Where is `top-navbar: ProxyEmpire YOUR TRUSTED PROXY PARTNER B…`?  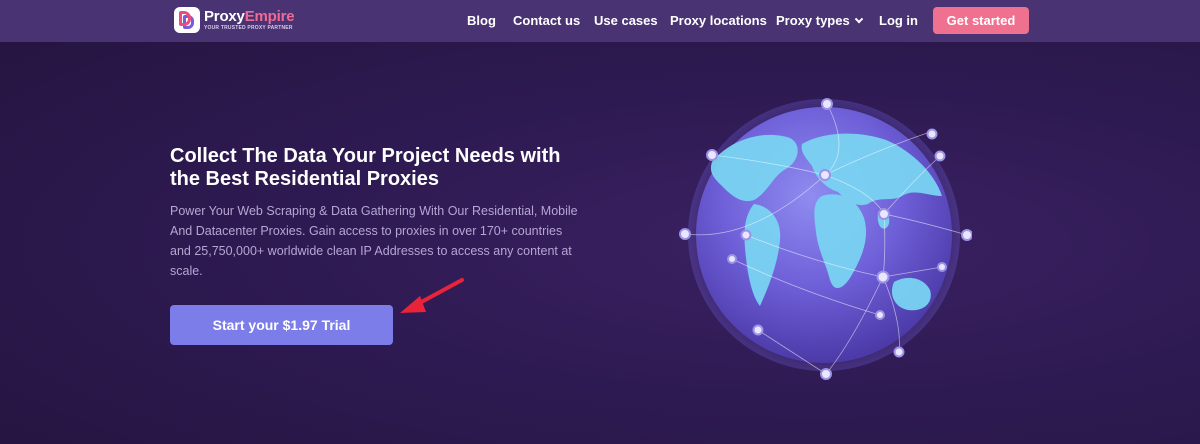 top-navbar: ProxyEmpire YOUR TRUSTED PROXY PARTNER B… is located at coordinates (600, 21).